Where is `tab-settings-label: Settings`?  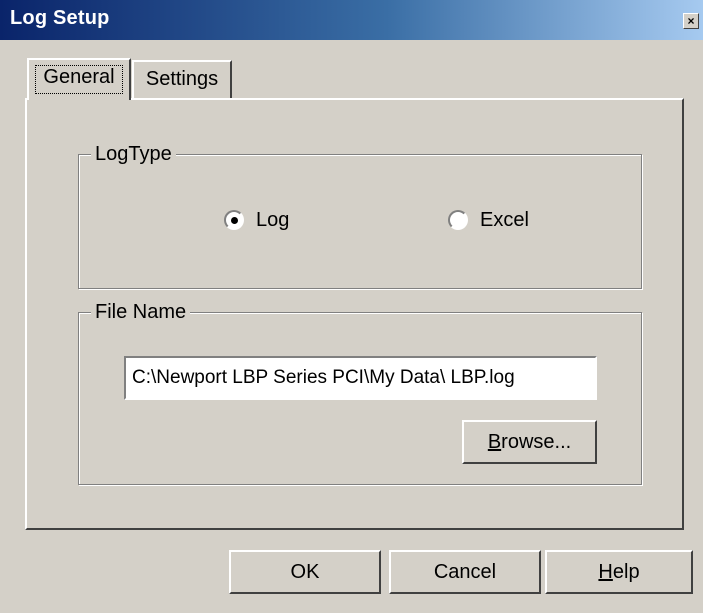 tab-settings-label: Settings is located at coordinates (182, 79).